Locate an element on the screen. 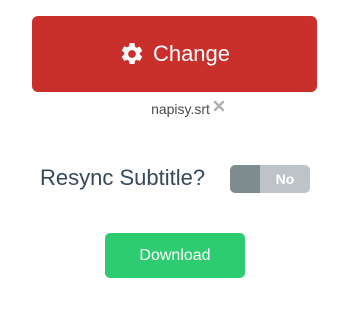 The image size is (362, 314). toggle-state-label: No is located at coordinates (285, 179).